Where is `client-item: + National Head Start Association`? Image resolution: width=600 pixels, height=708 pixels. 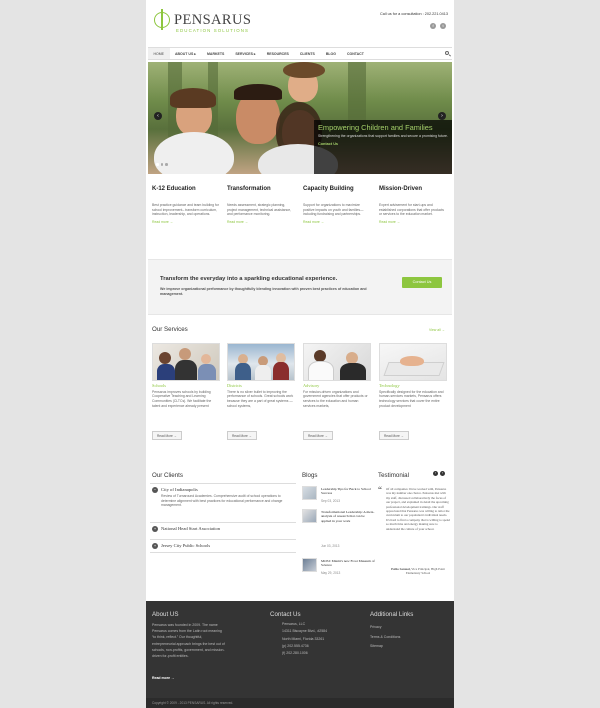 client-item: + National Head Start Association is located at coordinates (223, 529).